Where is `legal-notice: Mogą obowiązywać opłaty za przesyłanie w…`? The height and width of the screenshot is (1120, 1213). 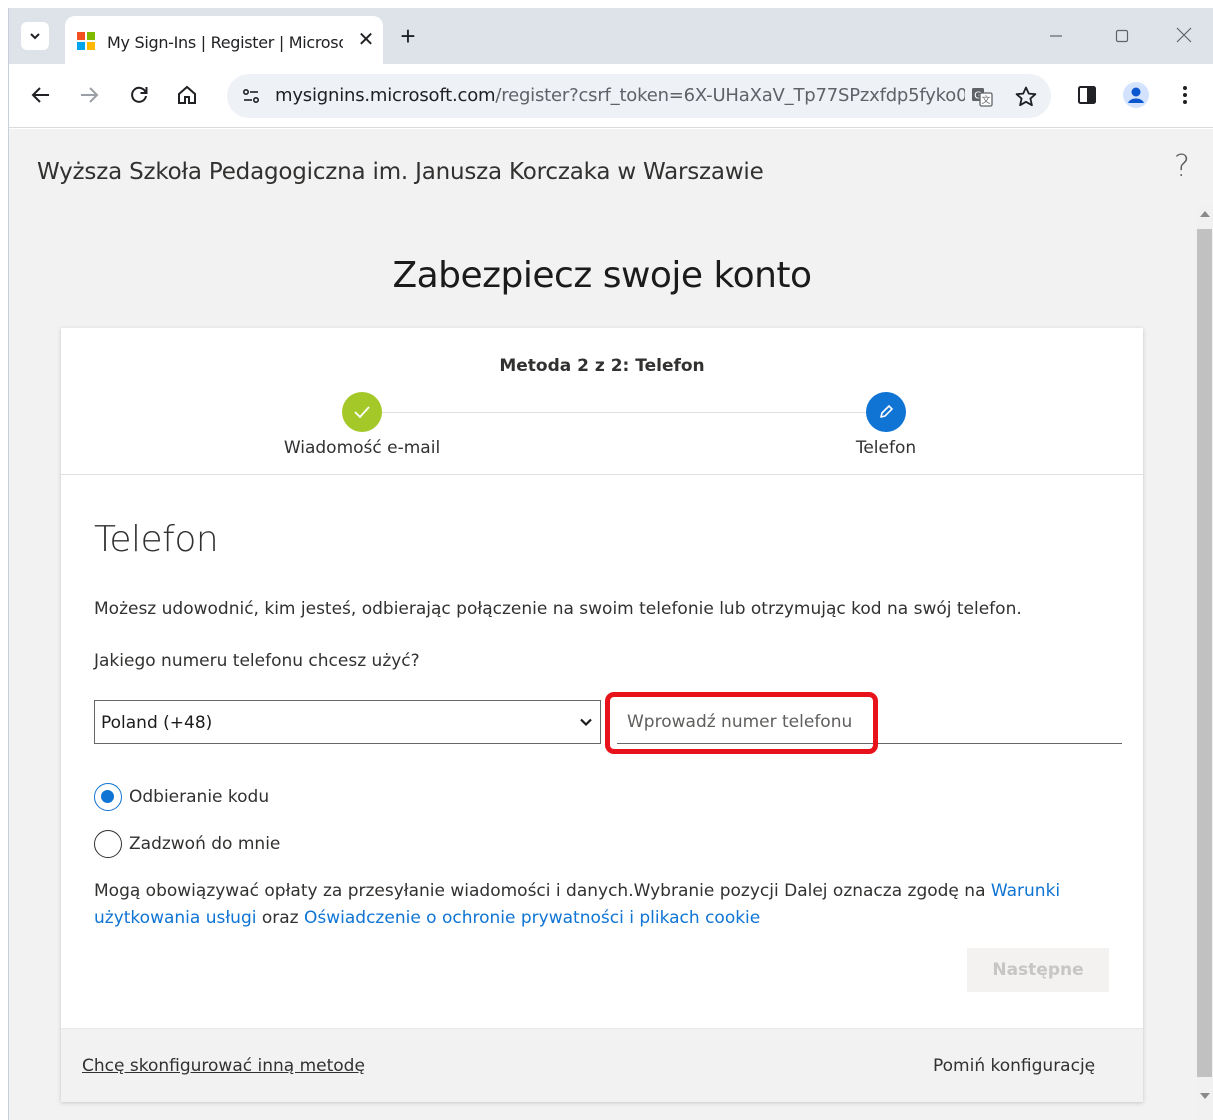 legal-notice: Mogą obowiązywać opłaty za przesyłanie w… is located at coordinates (599, 905).